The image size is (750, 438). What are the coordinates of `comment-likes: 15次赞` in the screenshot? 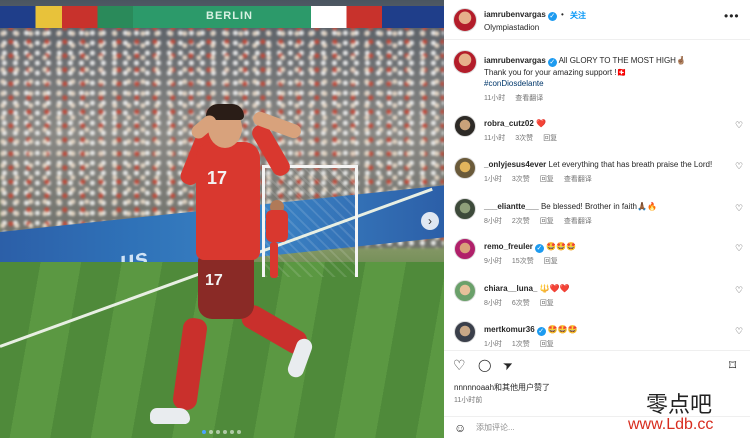 It's located at (523, 261).